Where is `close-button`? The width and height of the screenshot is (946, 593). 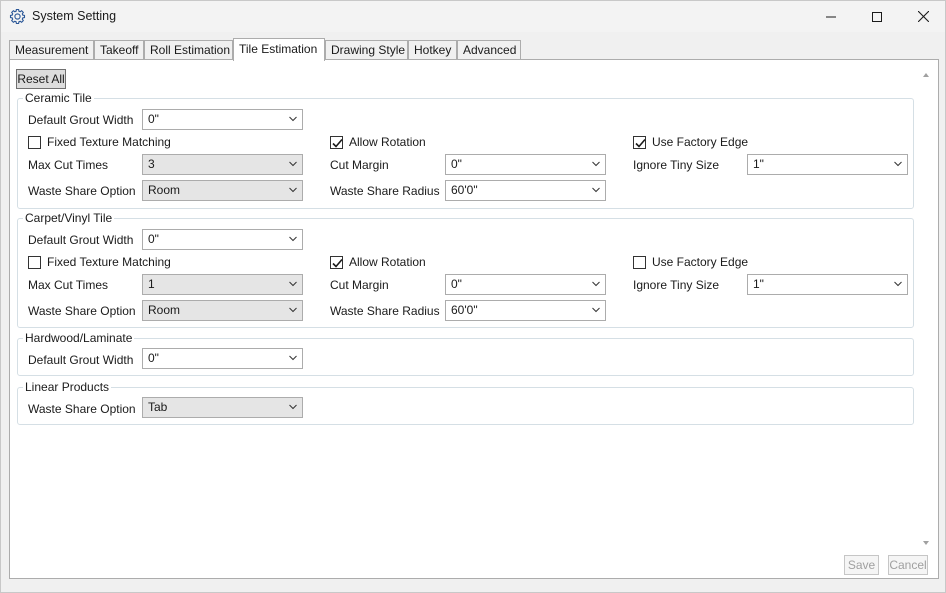 close-button is located at coordinates (923, 16).